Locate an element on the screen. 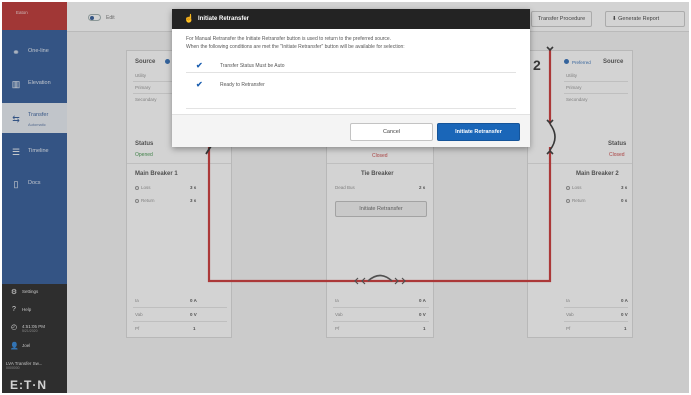 This screenshot has width=691, height=395. dialog-footer: Cancel Initiate Retransfer is located at coordinates (351, 130).